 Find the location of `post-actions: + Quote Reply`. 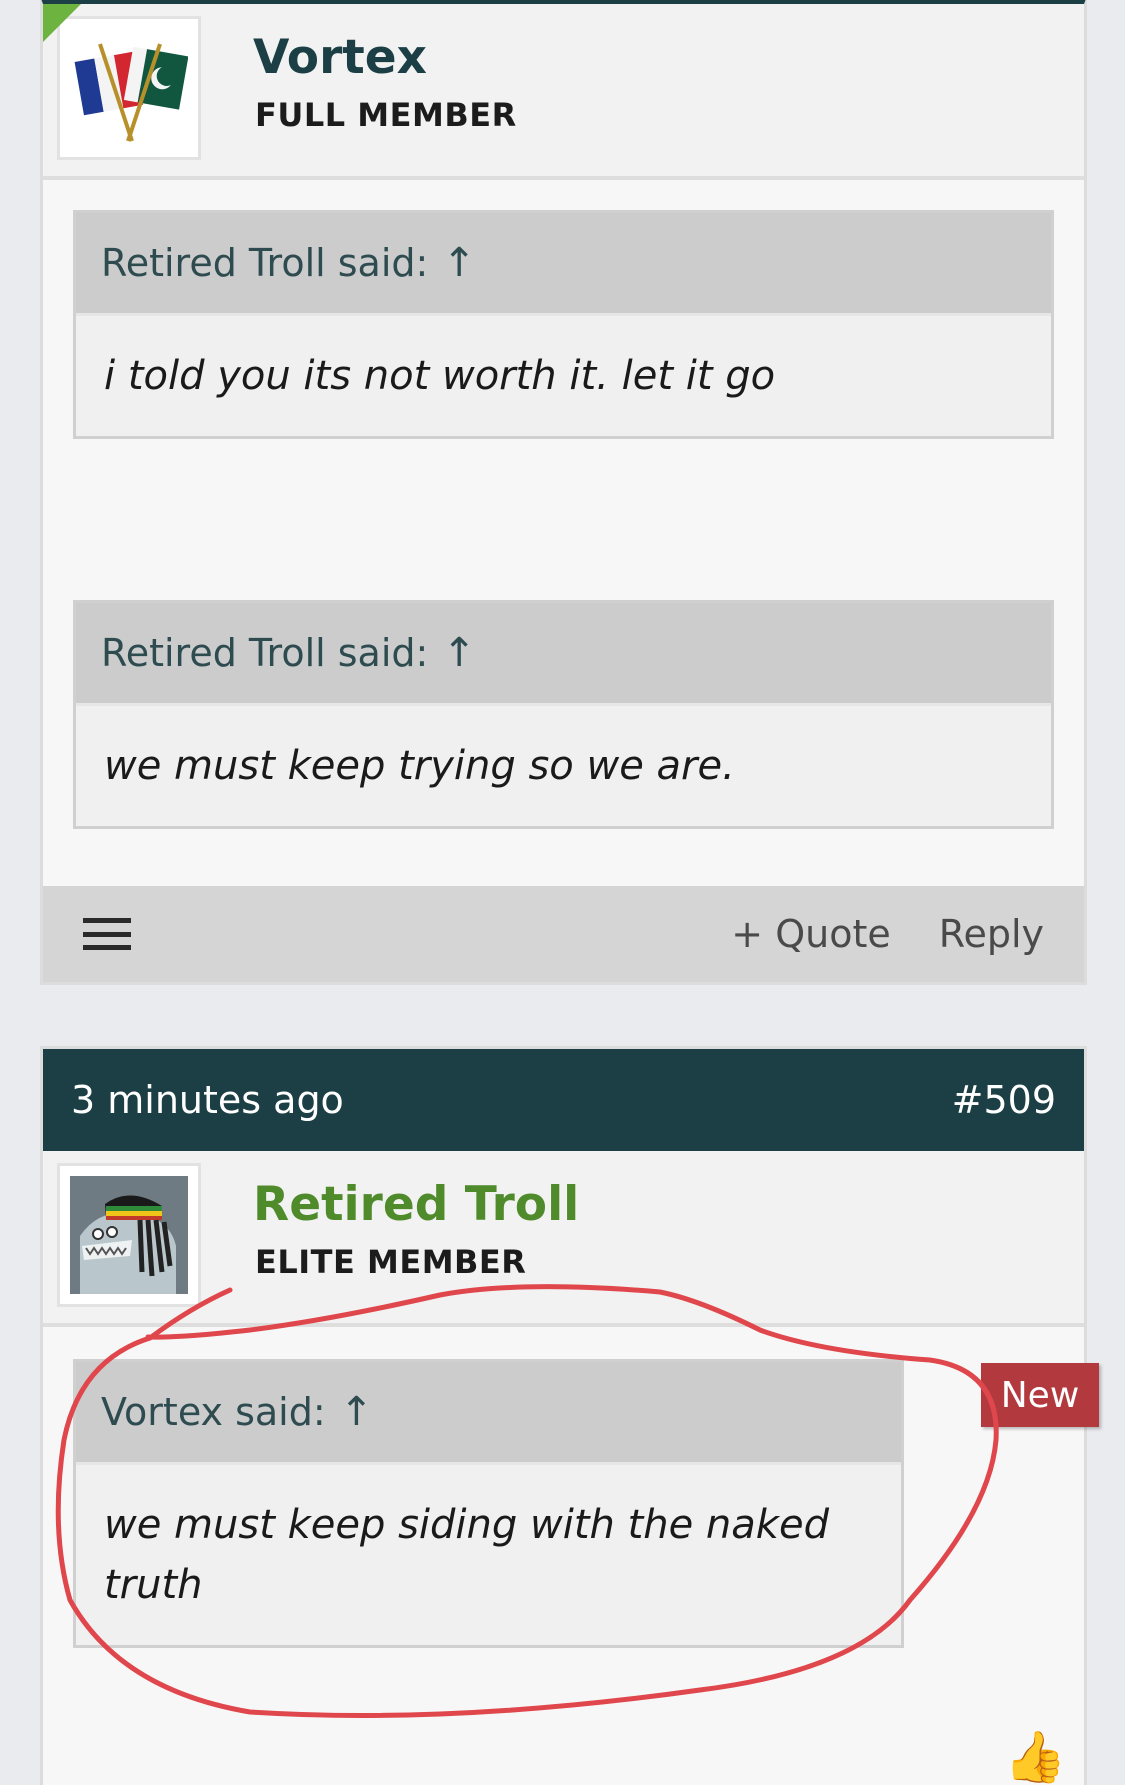

post-actions: + Quote Reply is located at coordinates (887, 934).